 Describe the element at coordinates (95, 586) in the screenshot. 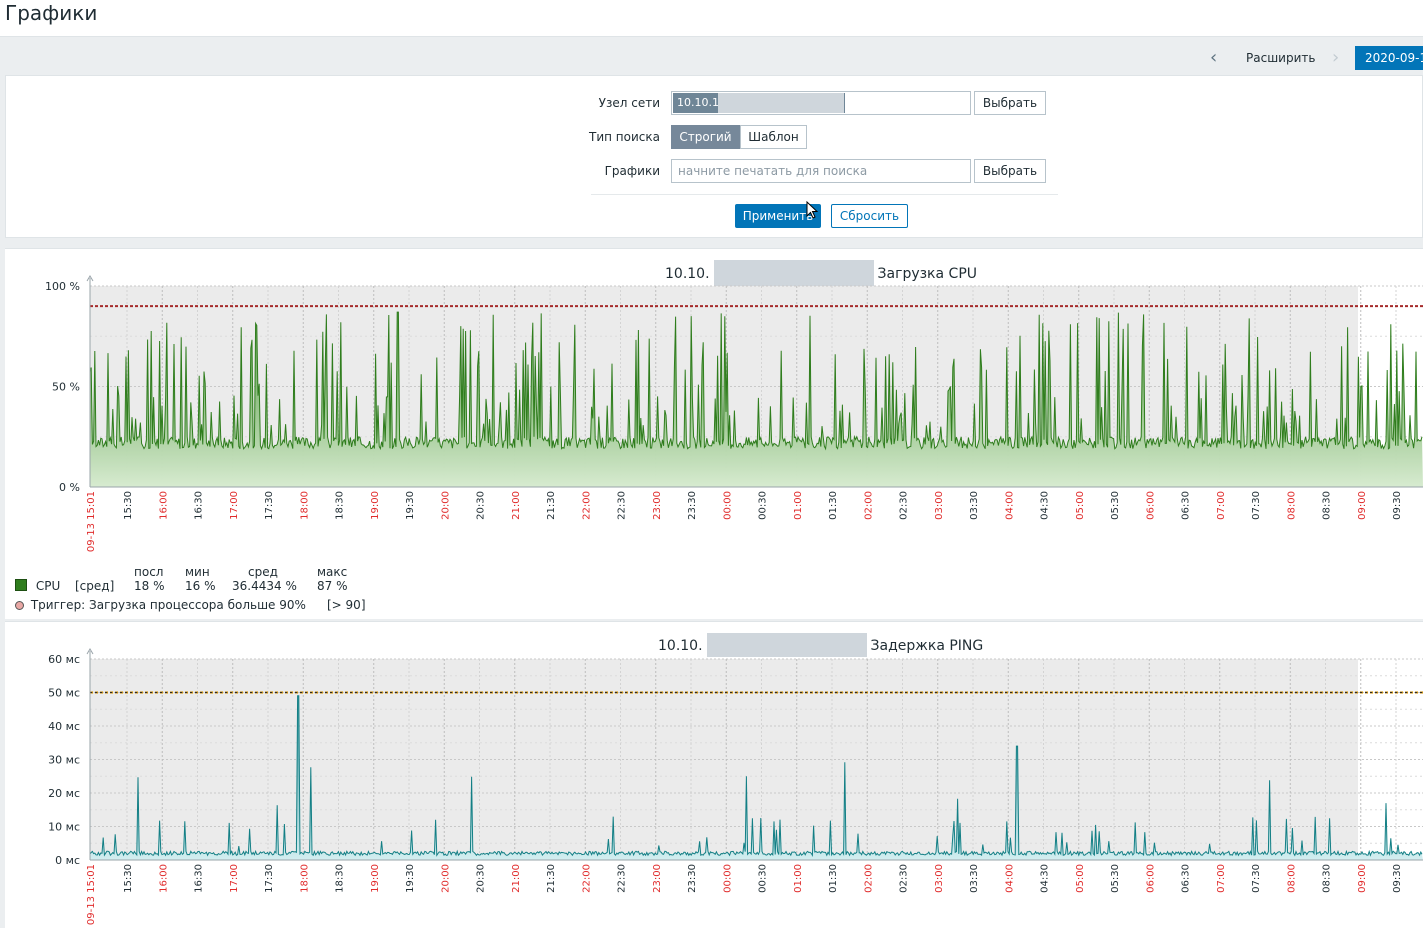

I see `legend-agg: [сред]` at that location.